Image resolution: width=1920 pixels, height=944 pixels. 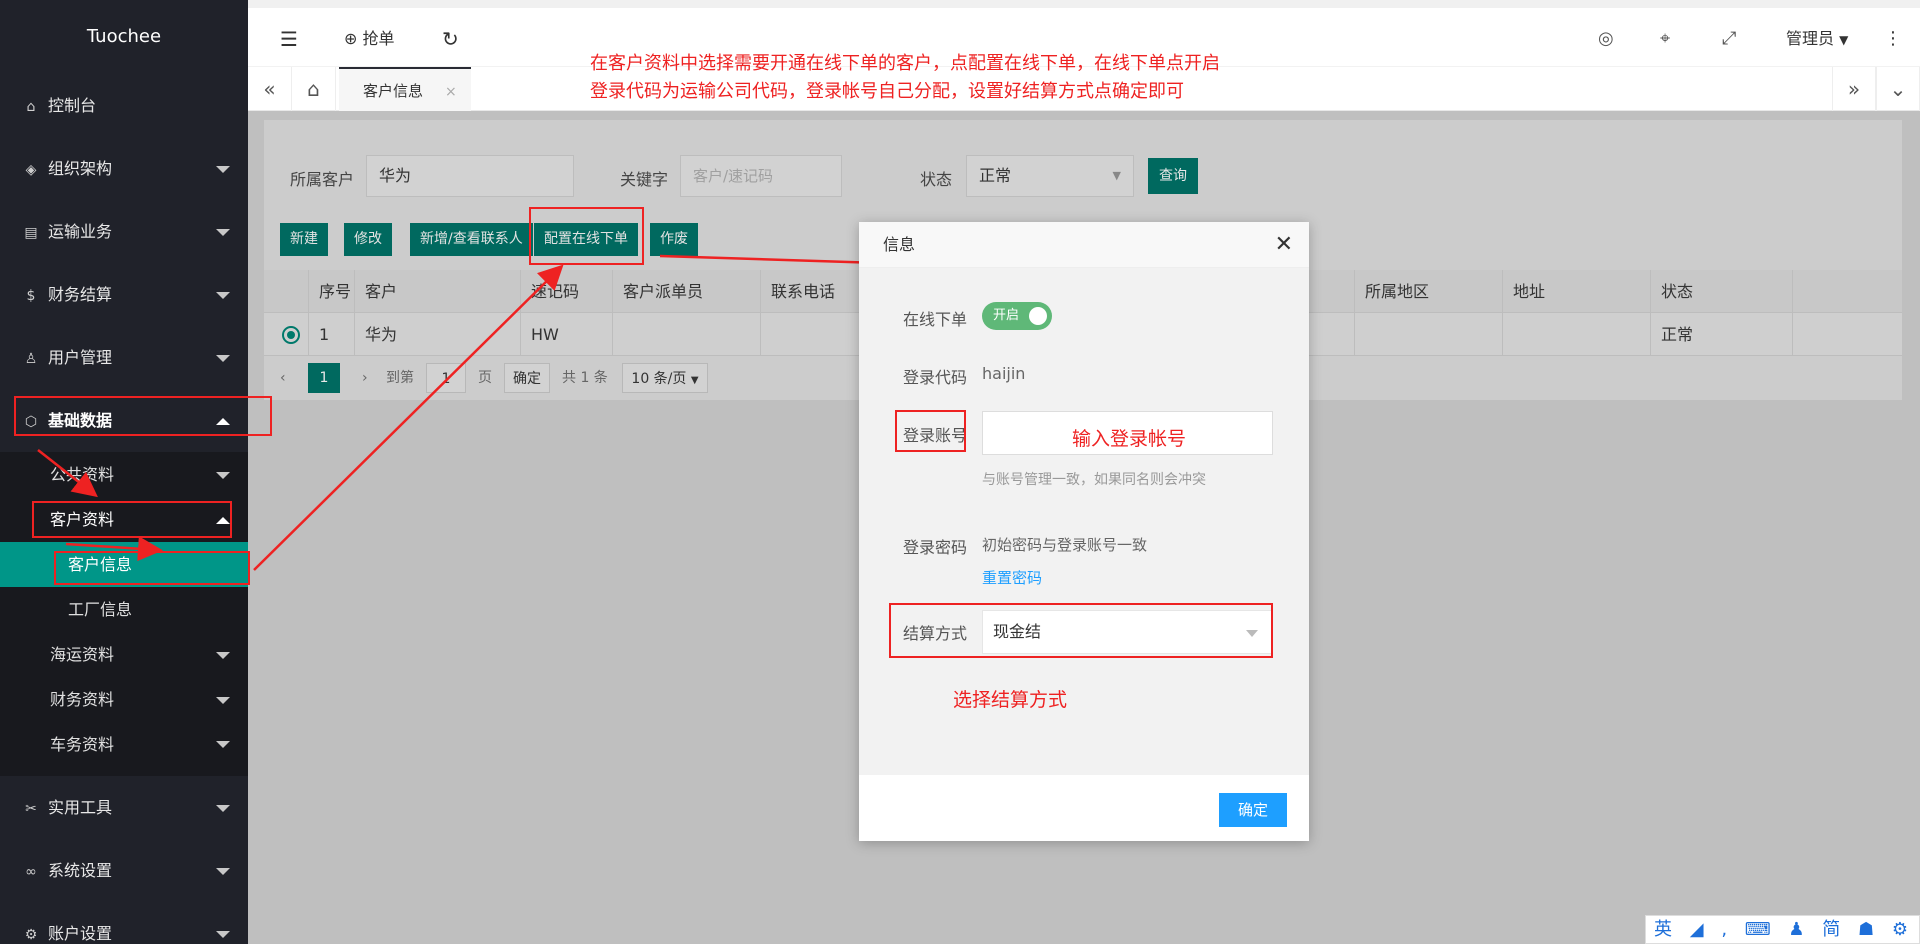 What do you see at coordinates (1129, 439) in the screenshot?
I see `input-account-note: 输入登录帐号` at bounding box center [1129, 439].